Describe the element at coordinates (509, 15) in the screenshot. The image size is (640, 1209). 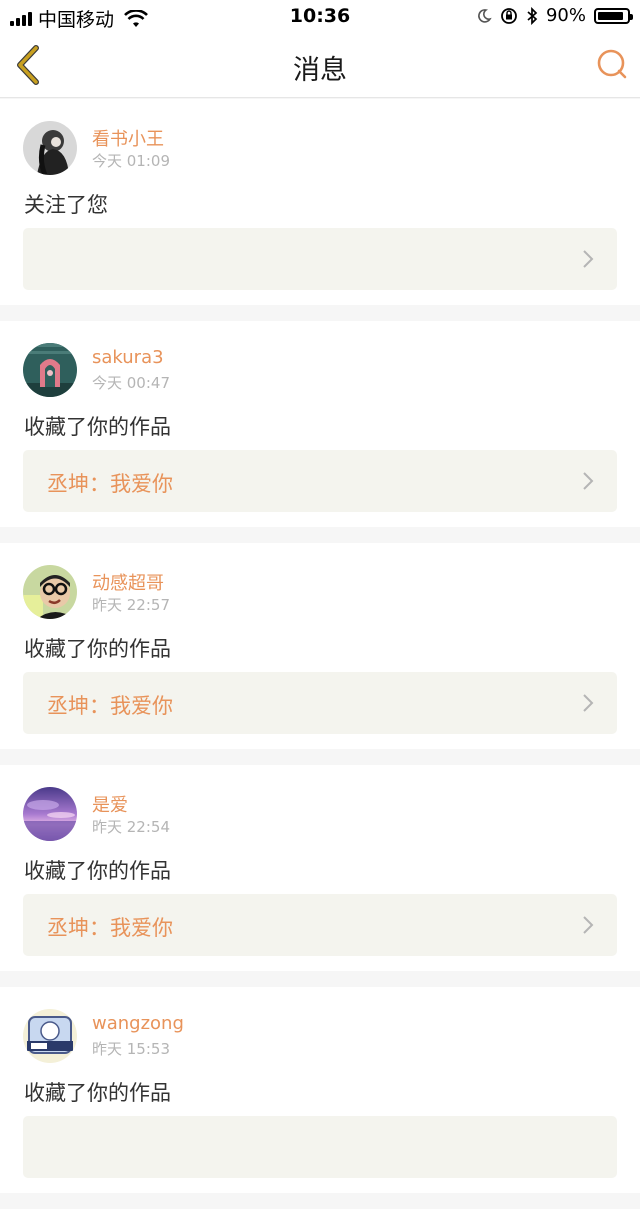
I see `orientation-lock-icon` at that location.